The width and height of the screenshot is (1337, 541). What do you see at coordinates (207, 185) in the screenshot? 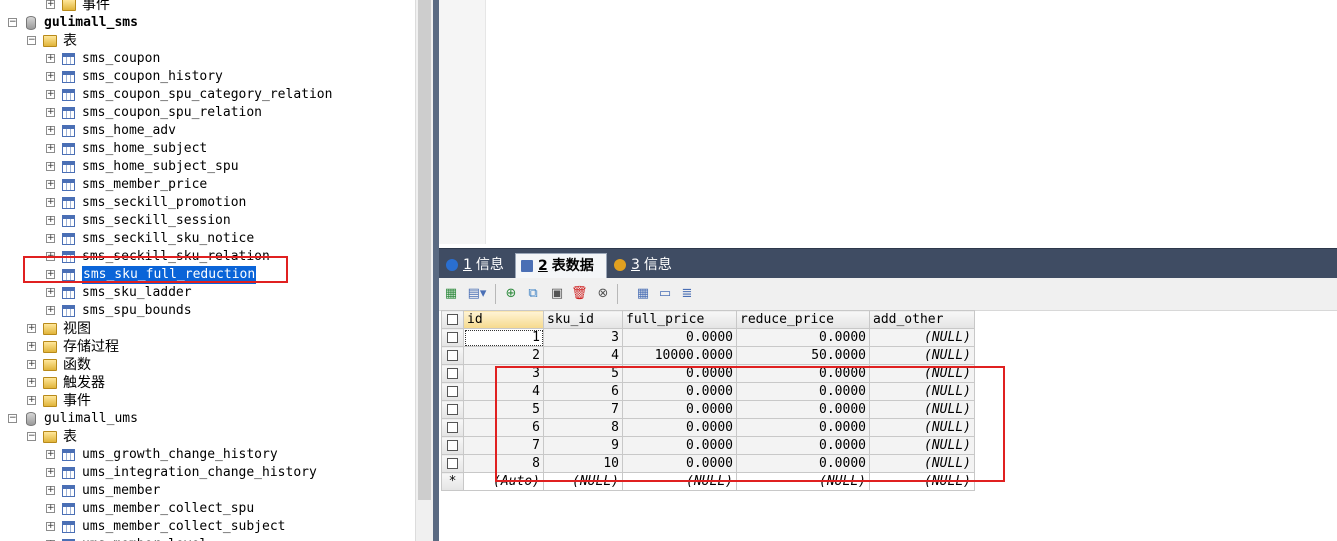
I see `tree-node-table: + sms_member_price` at bounding box center [207, 185].